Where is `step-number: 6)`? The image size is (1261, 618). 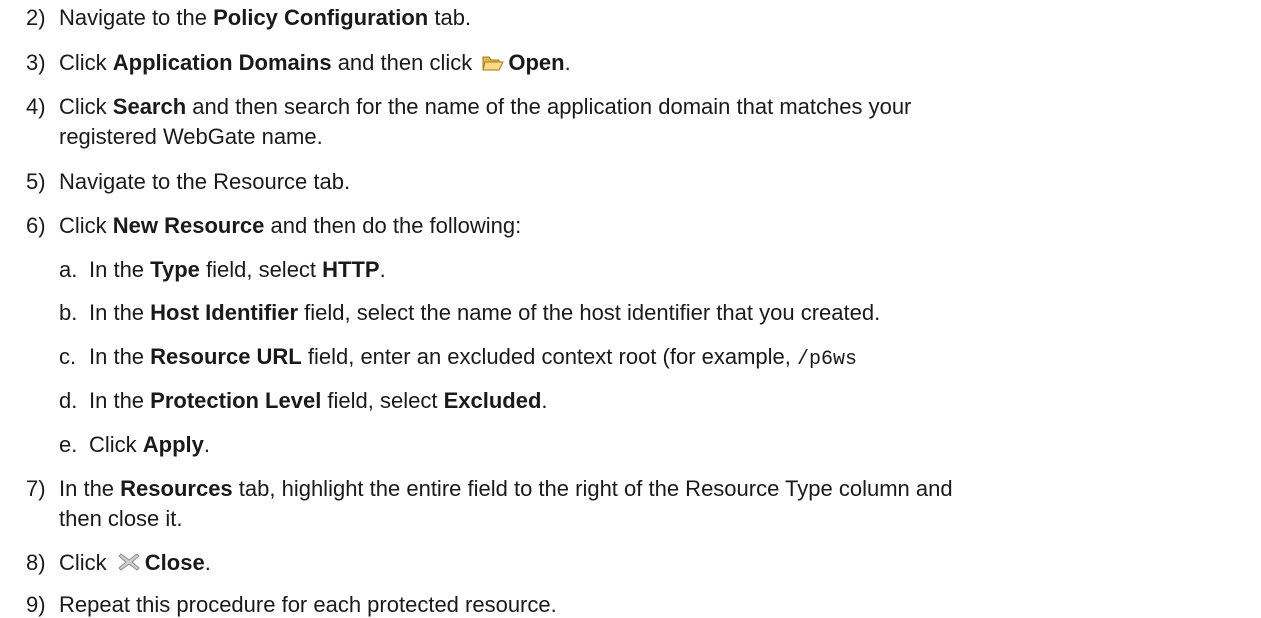 step-number: 6) is located at coordinates (36, 225).